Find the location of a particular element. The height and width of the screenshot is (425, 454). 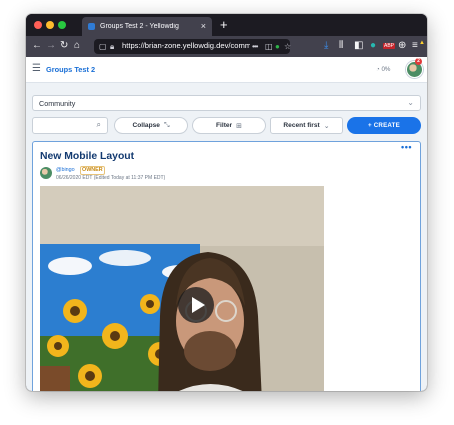

extension-puzzle-icon: ⊕ is located at coordinates (402, 46).